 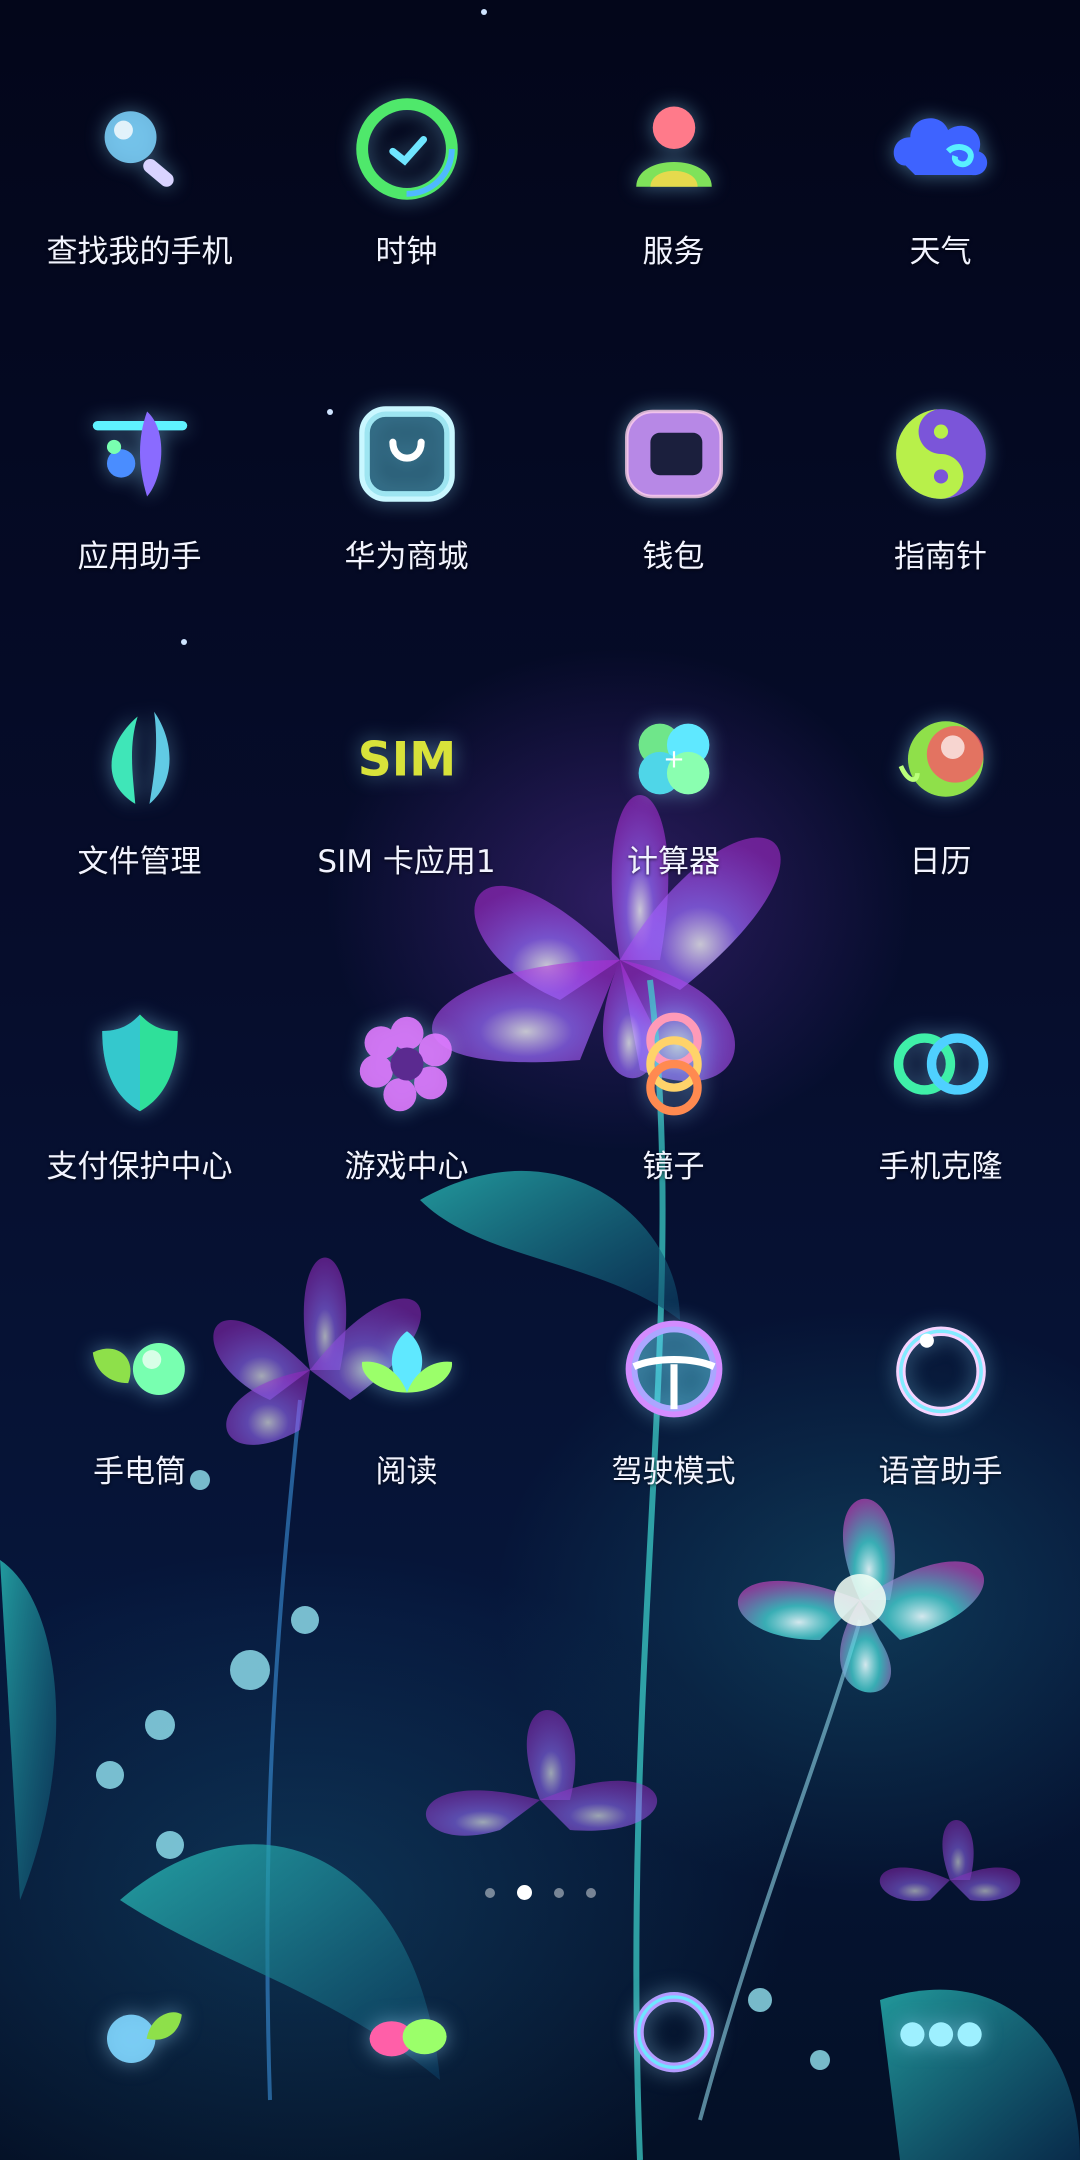 I want to click on dock-browser, so click(x=673, y=2030).